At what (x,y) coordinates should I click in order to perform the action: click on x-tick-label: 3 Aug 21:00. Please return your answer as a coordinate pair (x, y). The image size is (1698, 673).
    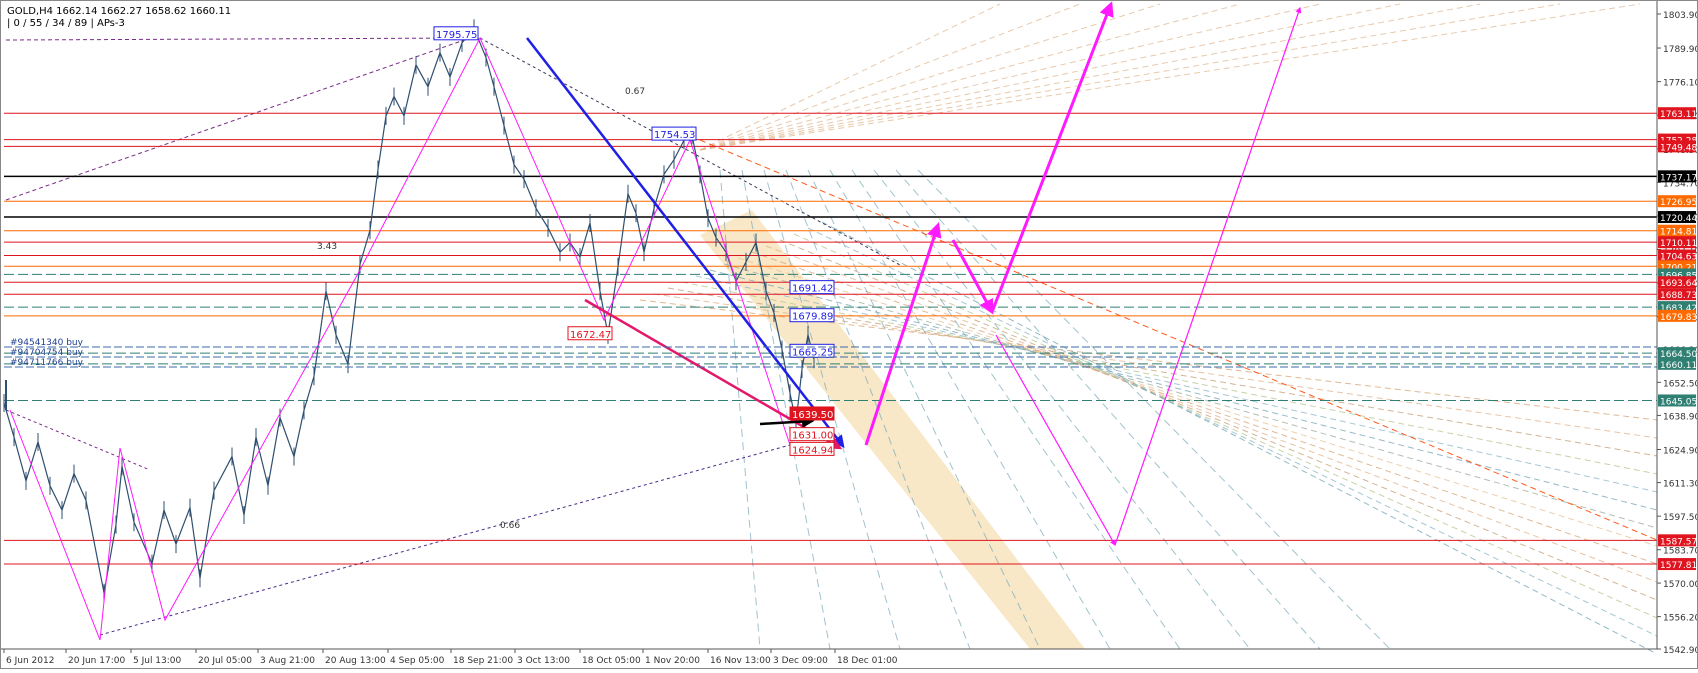
    Looking at the image, I should click on (287, 661).